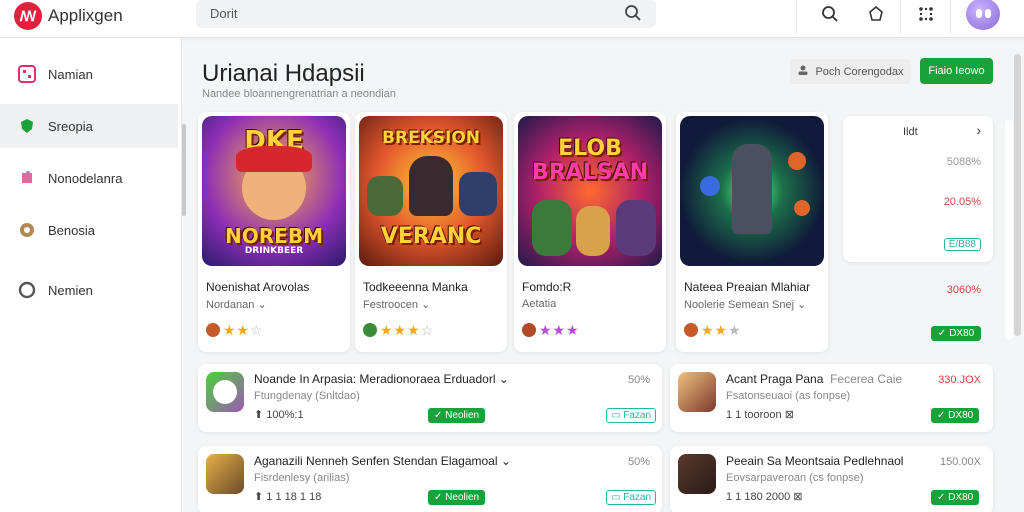 Image resolution: width=1024 pixels, height=512 pixels. I want to click on game-name: Todkeeenna Manka, so click(415, 287).